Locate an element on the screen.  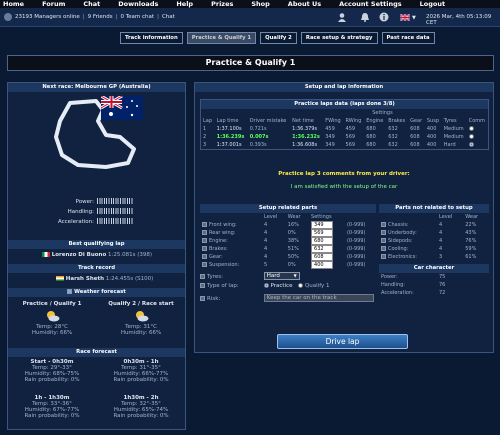
tyres-select: Hard ▼ is located at coordinates (281, 276).